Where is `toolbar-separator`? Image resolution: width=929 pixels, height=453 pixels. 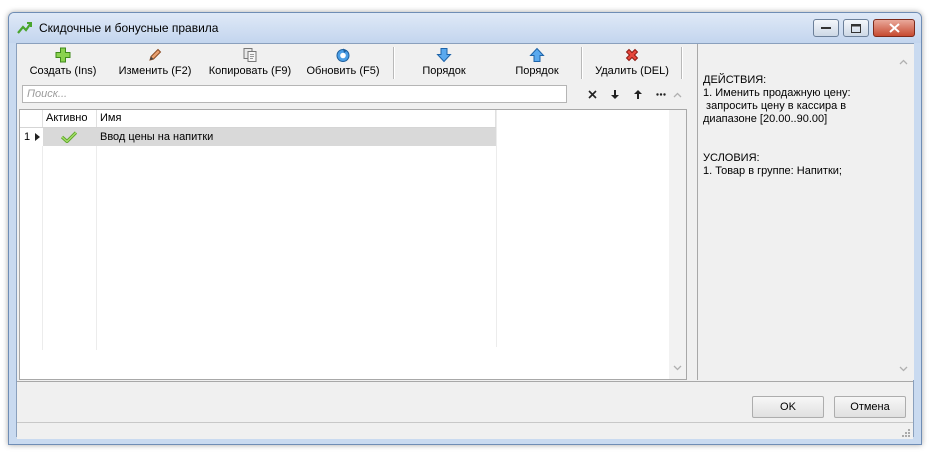
toolbar-separator is located at coordinates (682, 63).